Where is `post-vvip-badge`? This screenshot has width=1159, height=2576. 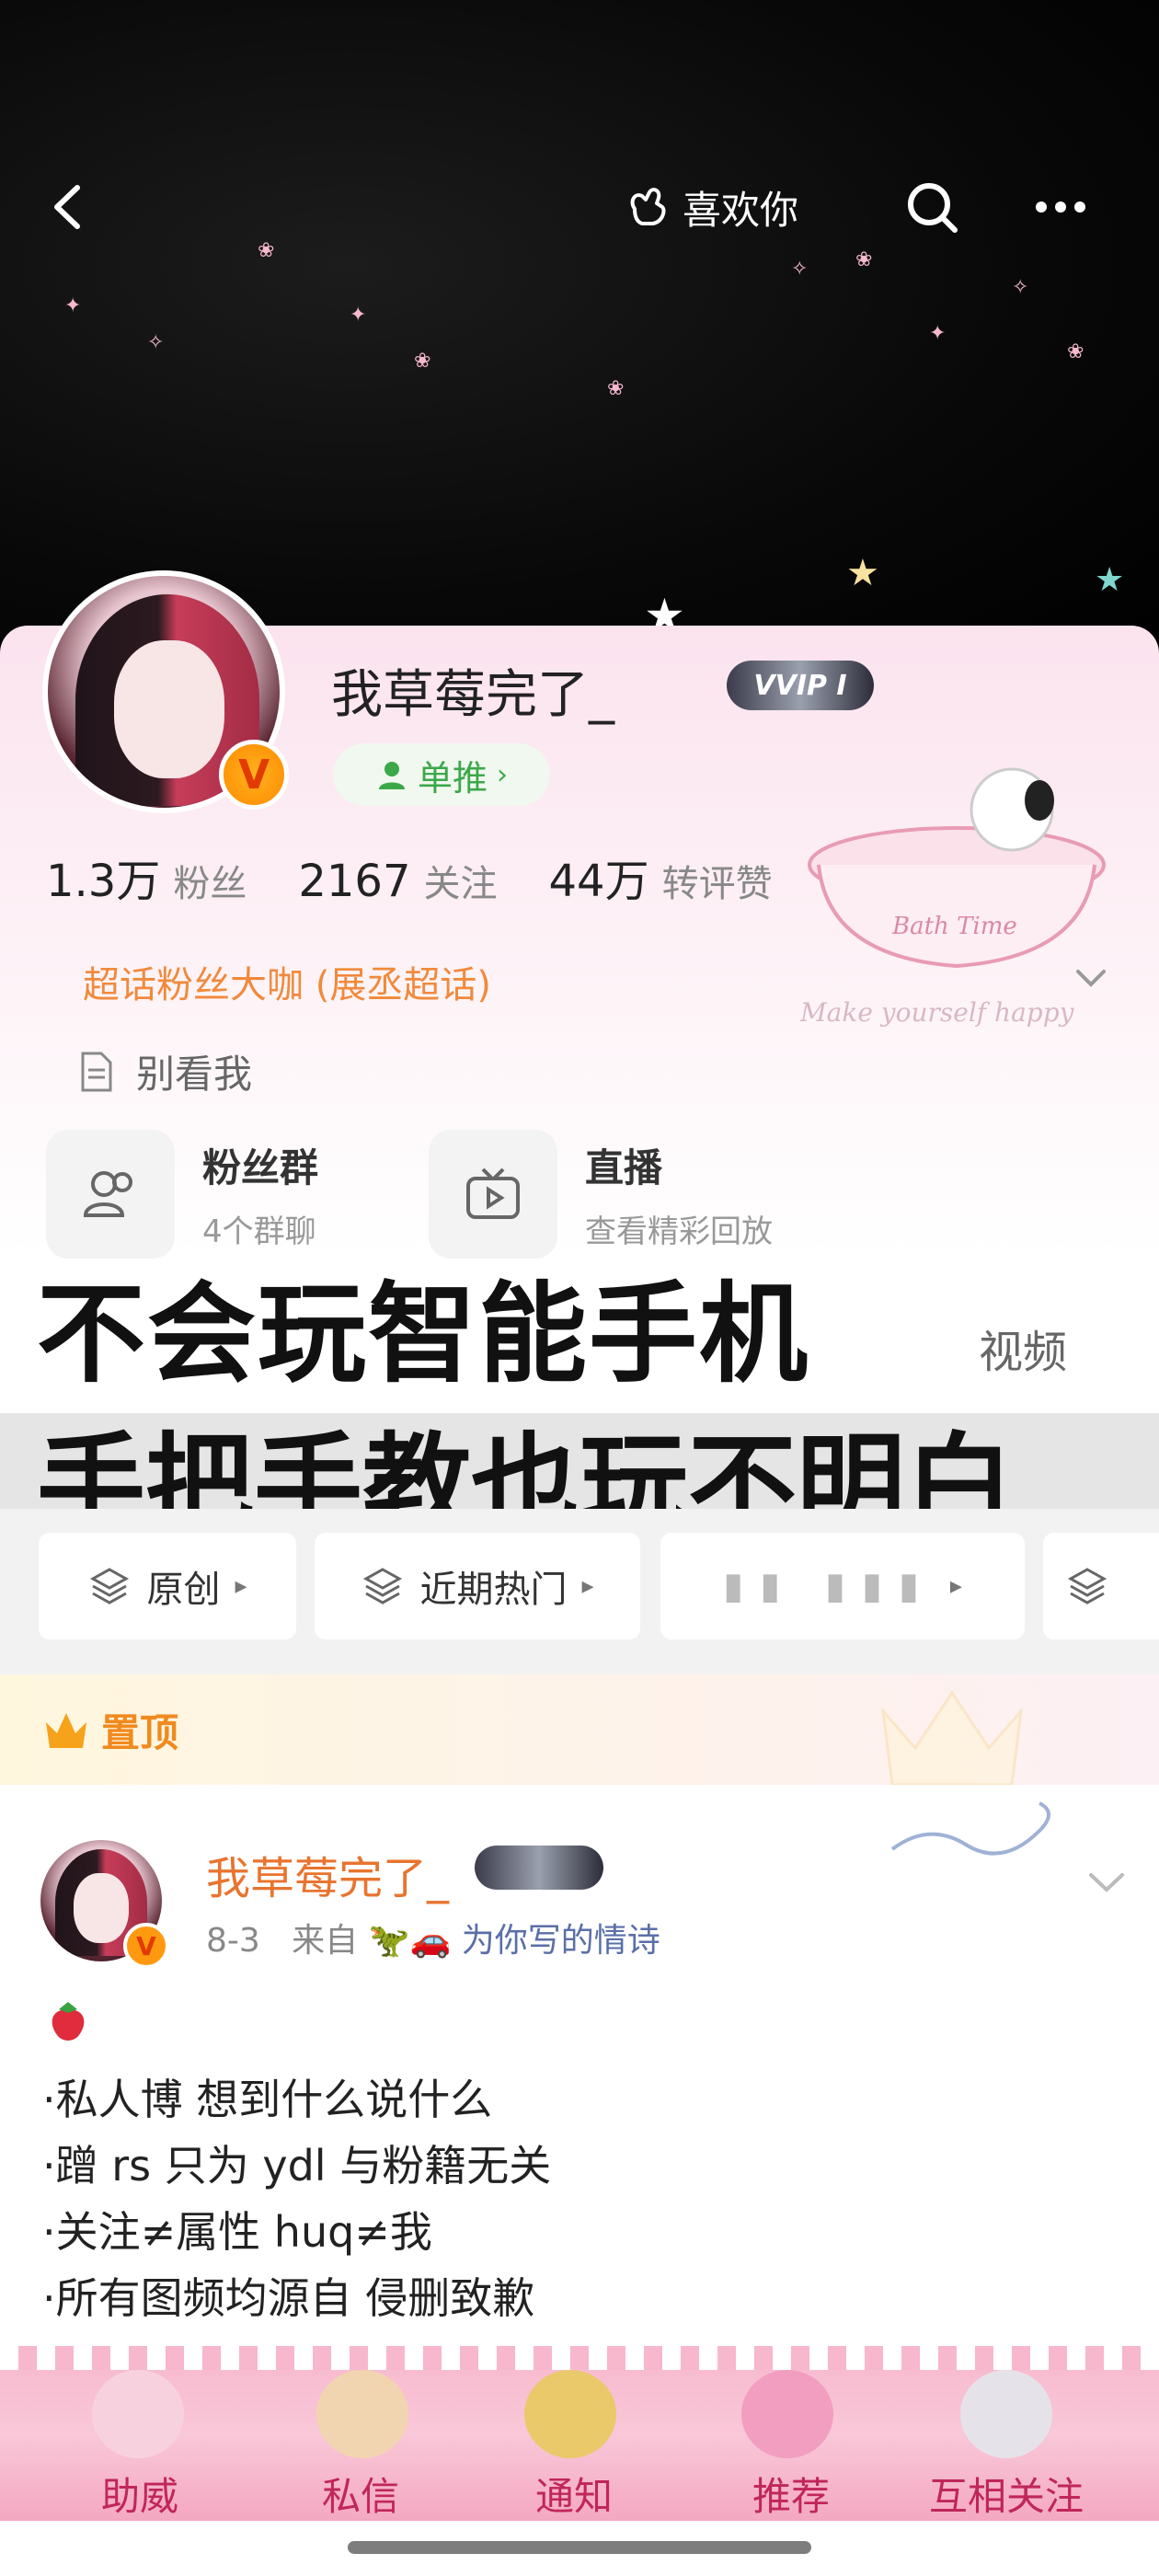
post-vvip-badge is located at coordinates (539, 1868).